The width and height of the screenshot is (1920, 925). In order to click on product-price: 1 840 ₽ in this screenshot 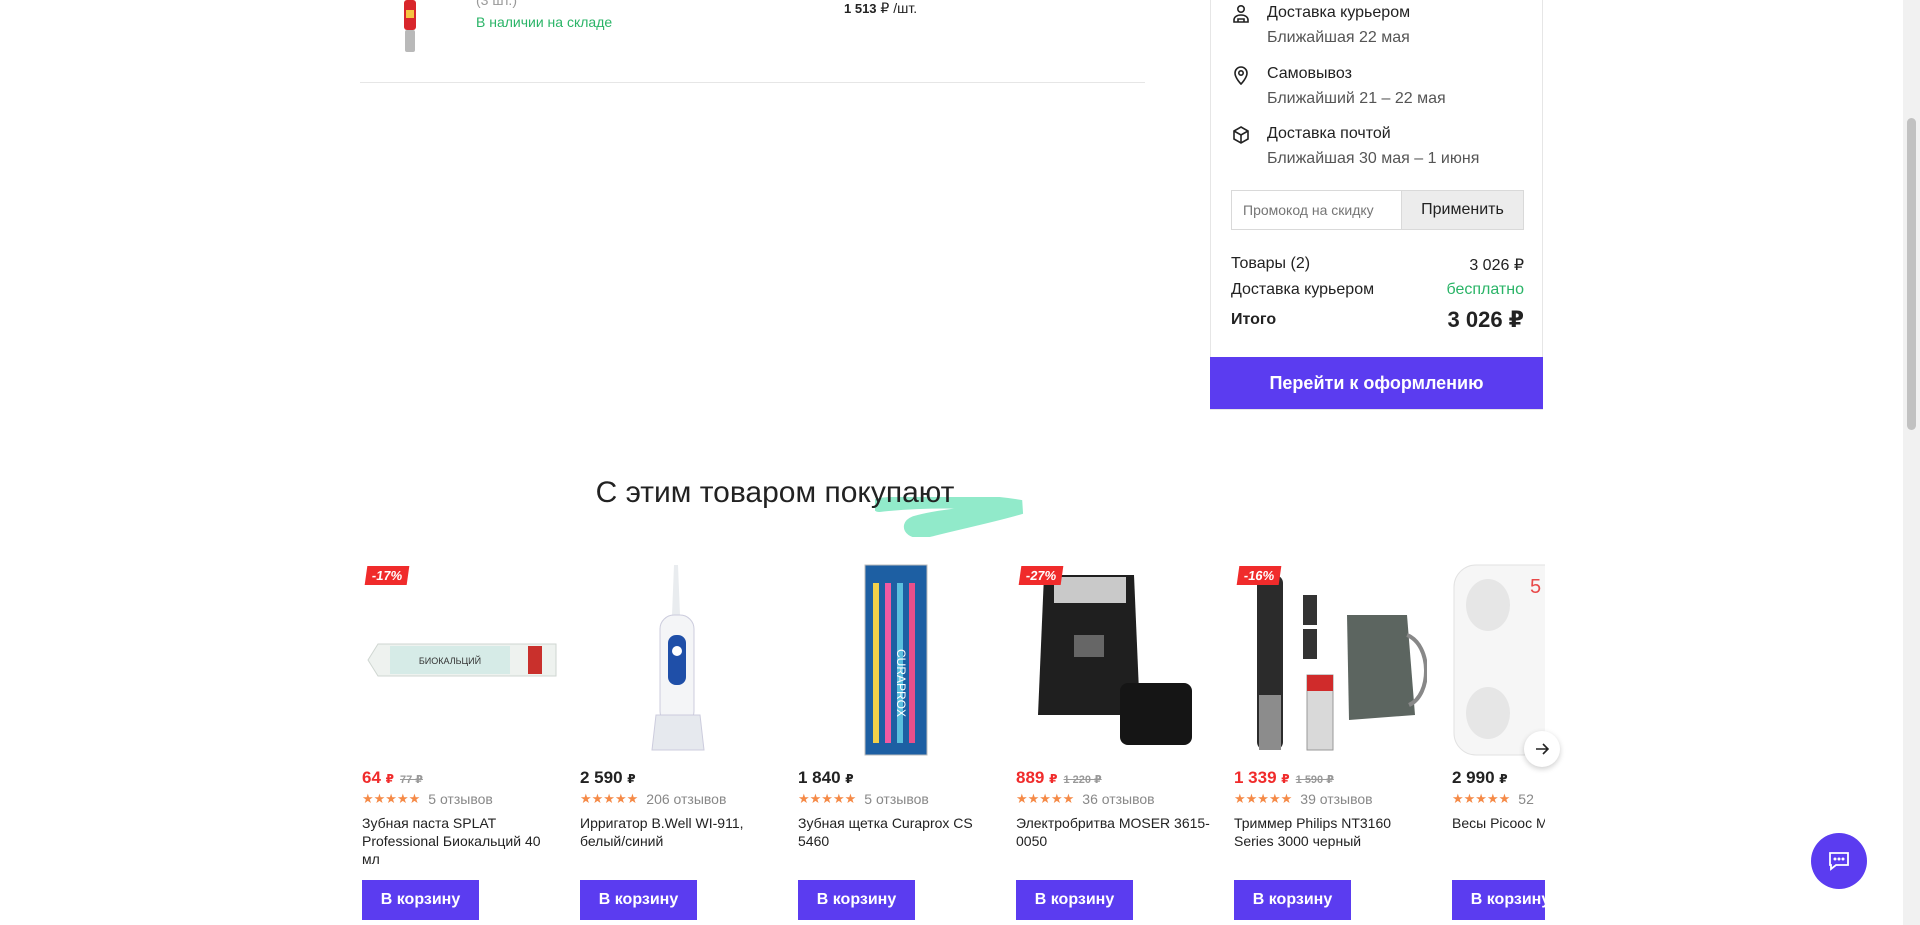, I will do `click(826, 777)`.